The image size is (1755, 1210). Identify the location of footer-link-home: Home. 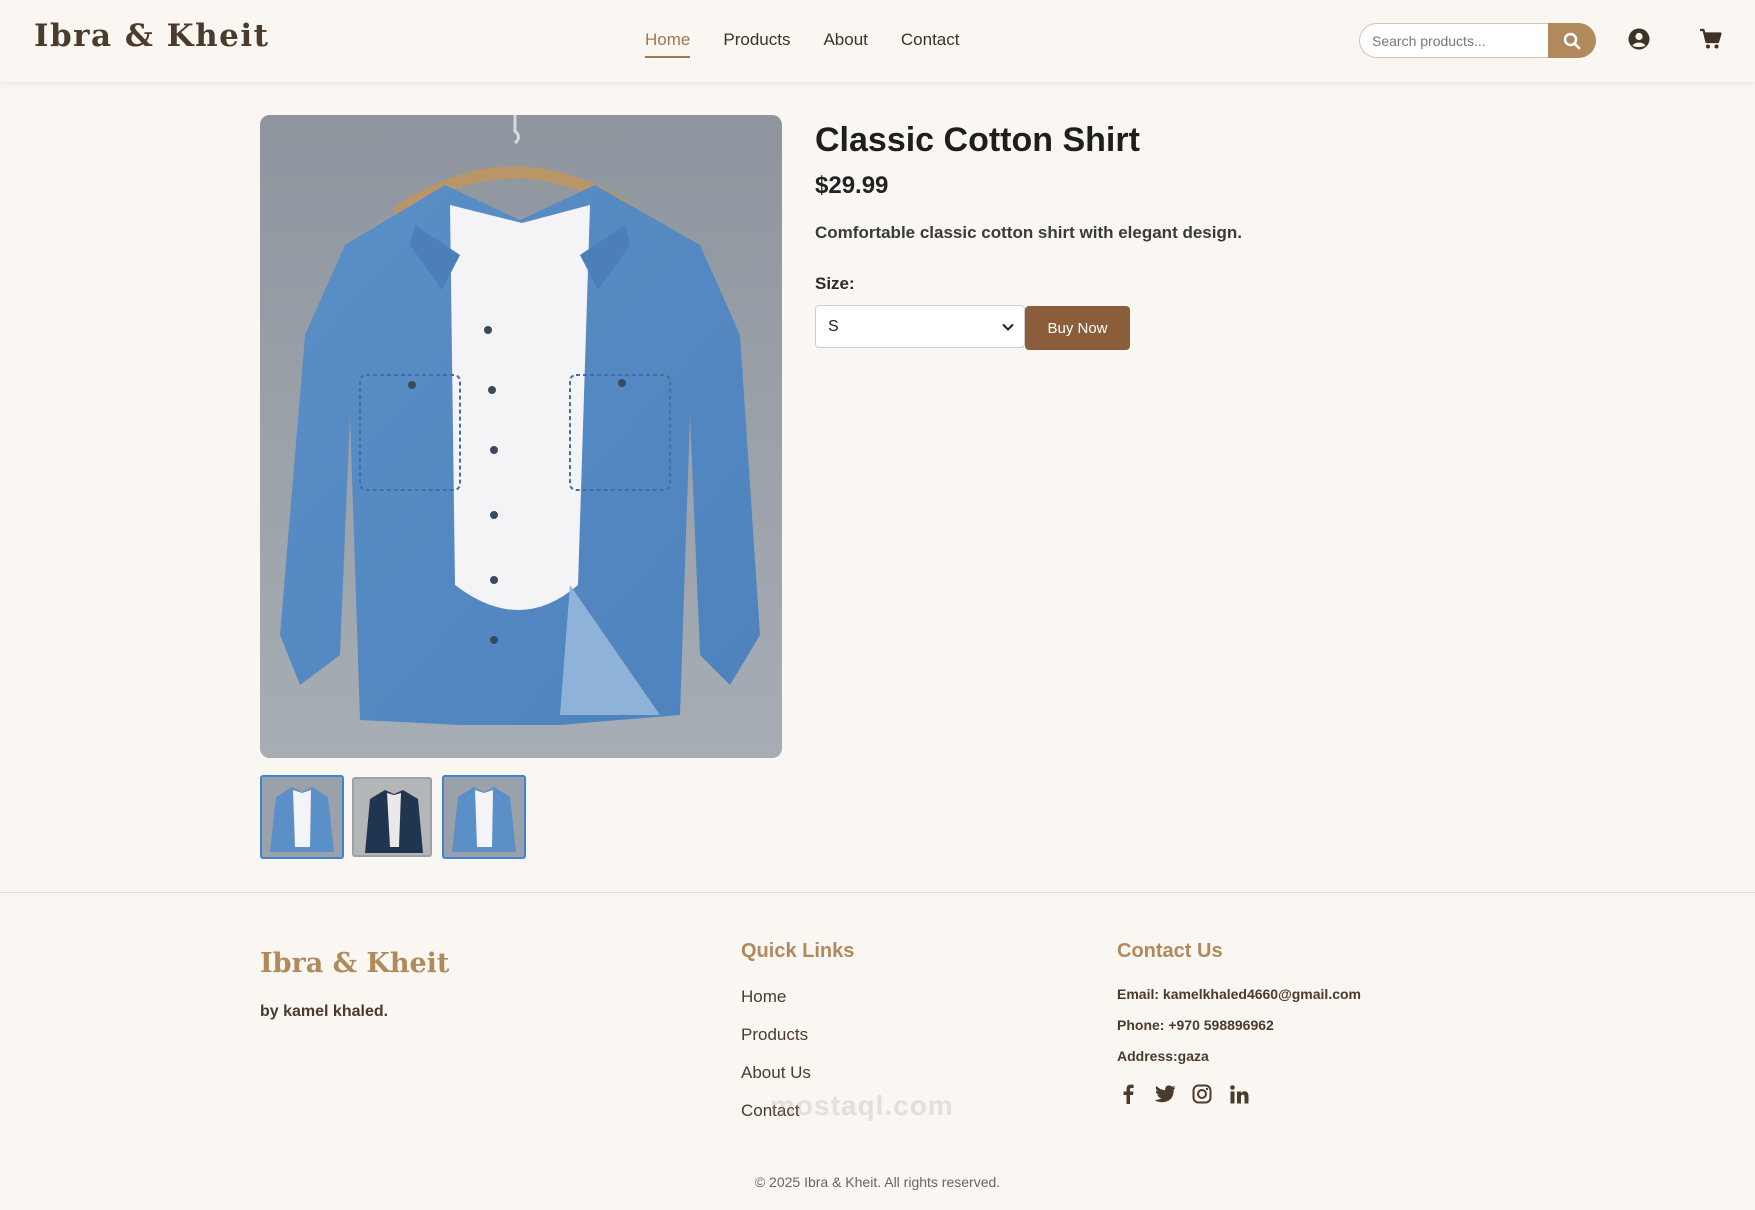
(776, 1006).